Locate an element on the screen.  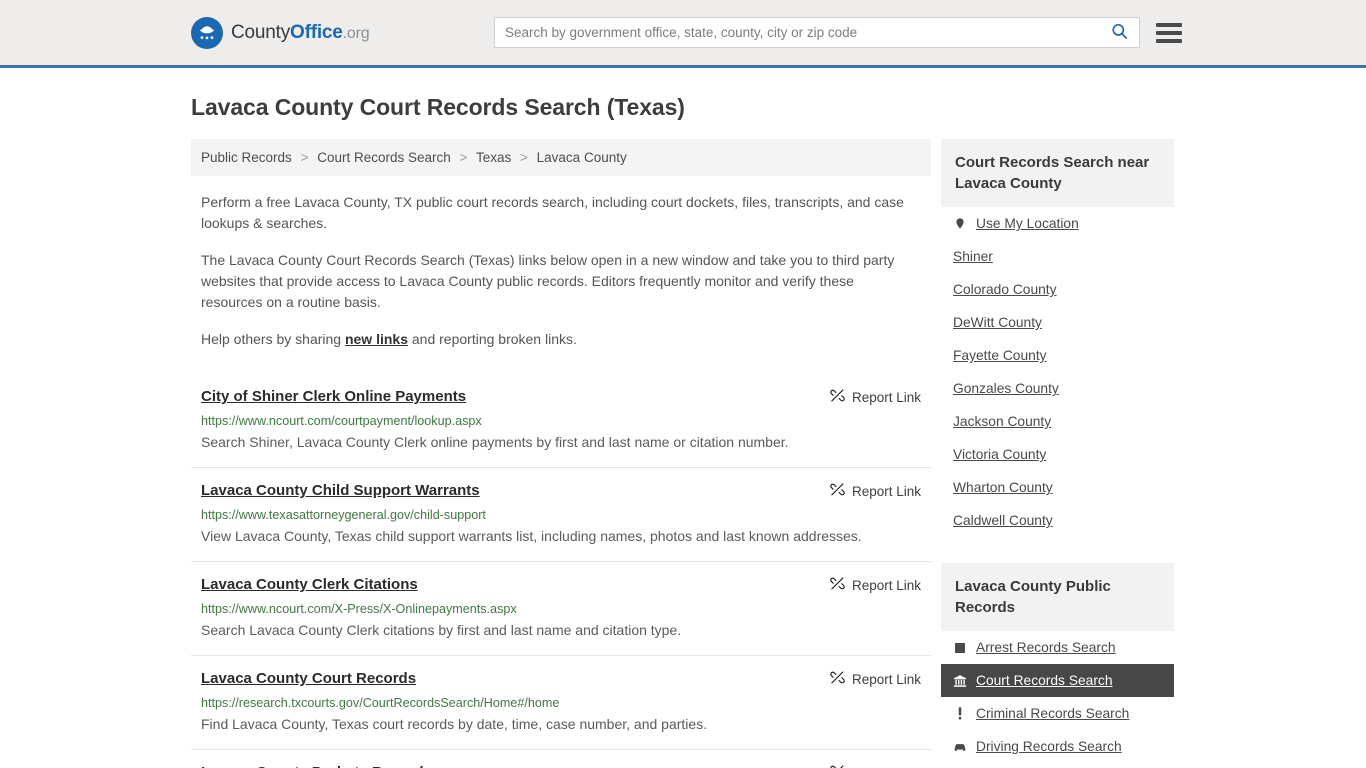
search-icon is located at coordinates (1119, 33).